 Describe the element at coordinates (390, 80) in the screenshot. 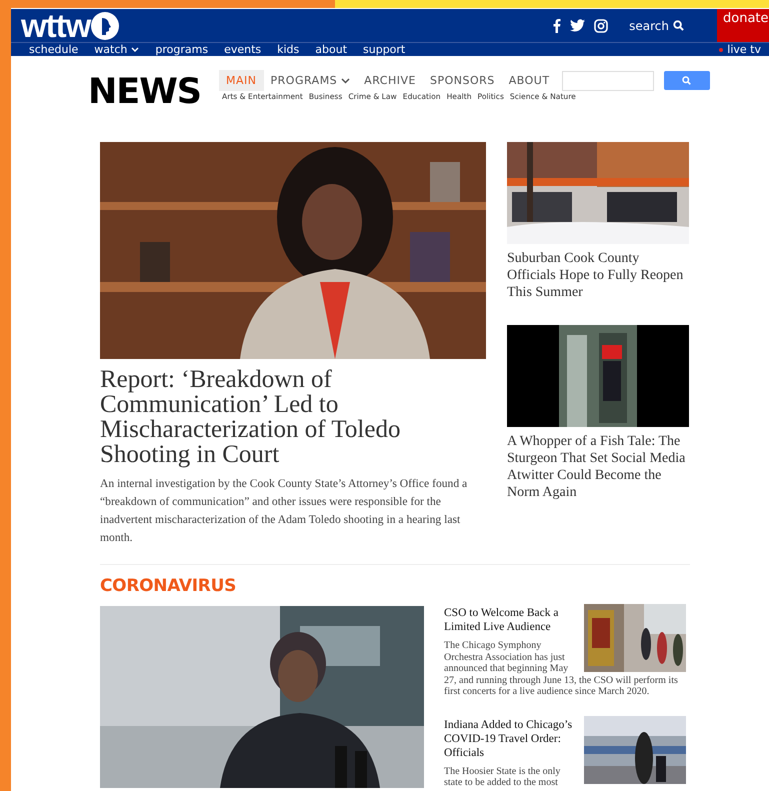

I see `news-tab: ARCHIVE` at that location.